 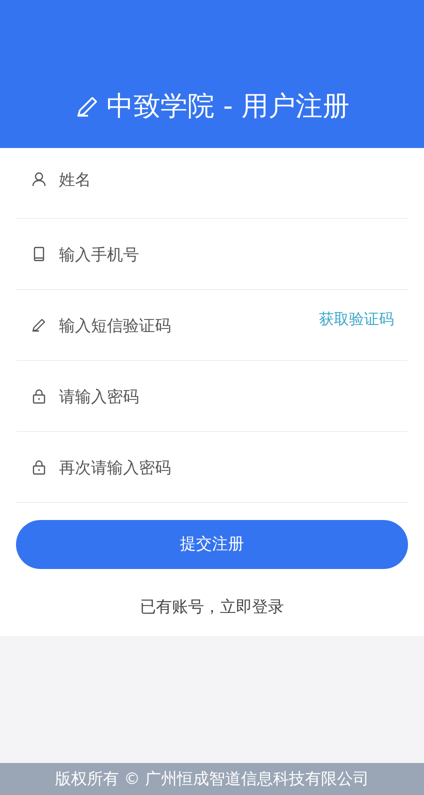 What do you see at coordinates (225, 396) in the screenshot?
I see `input-field: 请输入密码` at bounding box center [225, 396].